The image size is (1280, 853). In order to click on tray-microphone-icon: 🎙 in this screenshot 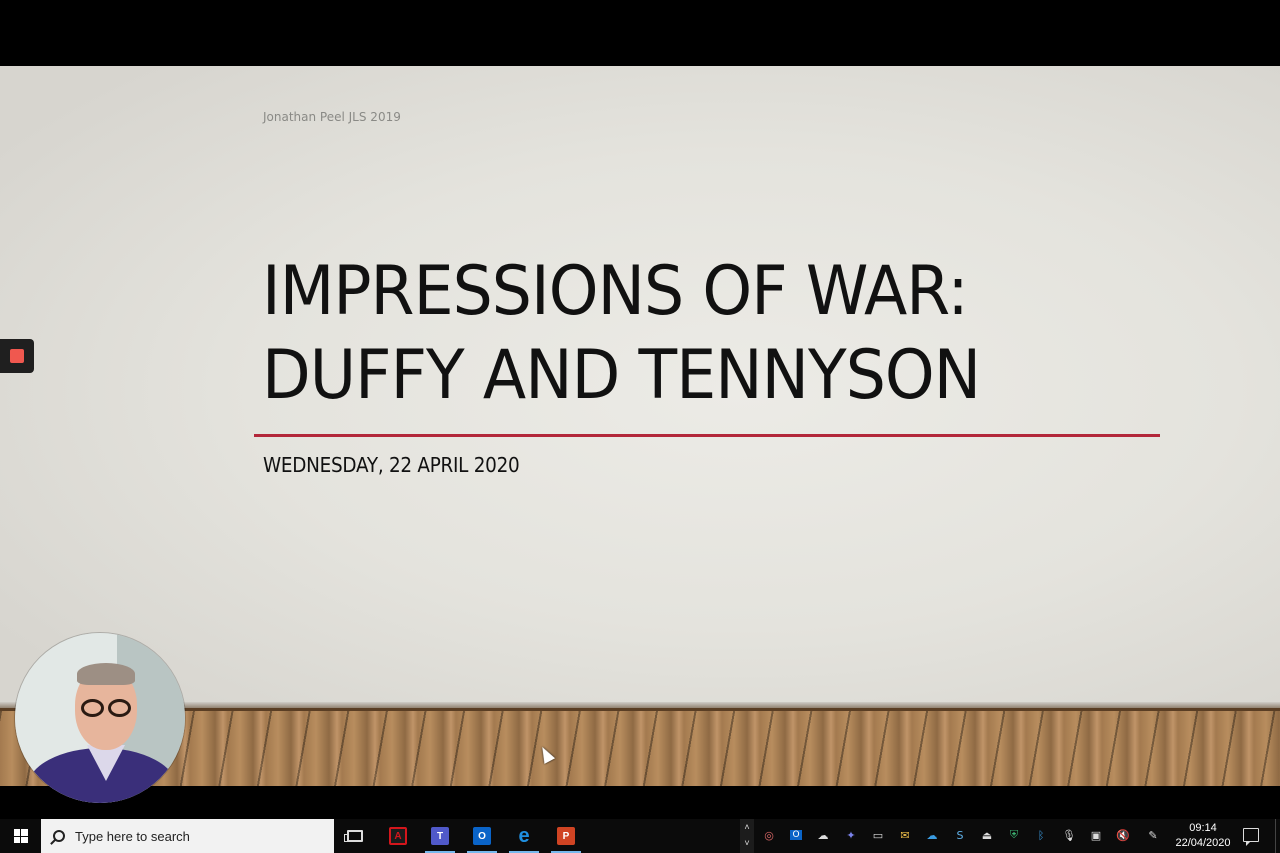, I will do `click(1069, 835)`.